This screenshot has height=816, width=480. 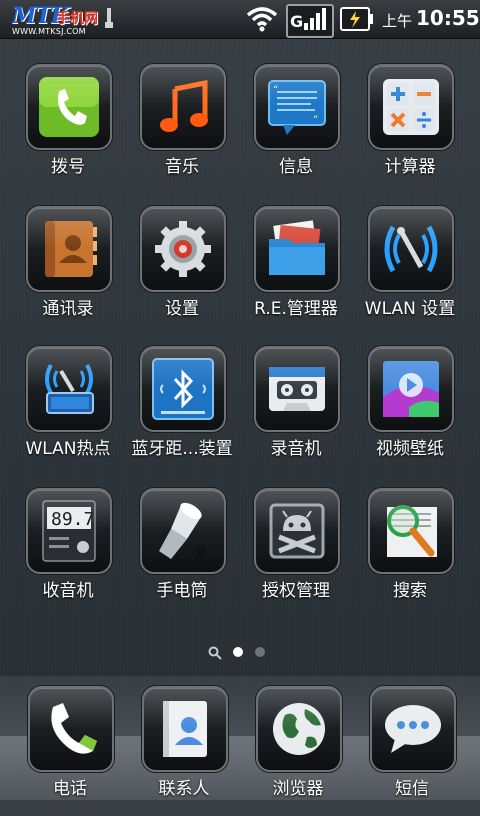 What do you see at coordinates (183, 532) in the screenshot?
I see `flashlight-icon: x` at bounding box center [183, 532].